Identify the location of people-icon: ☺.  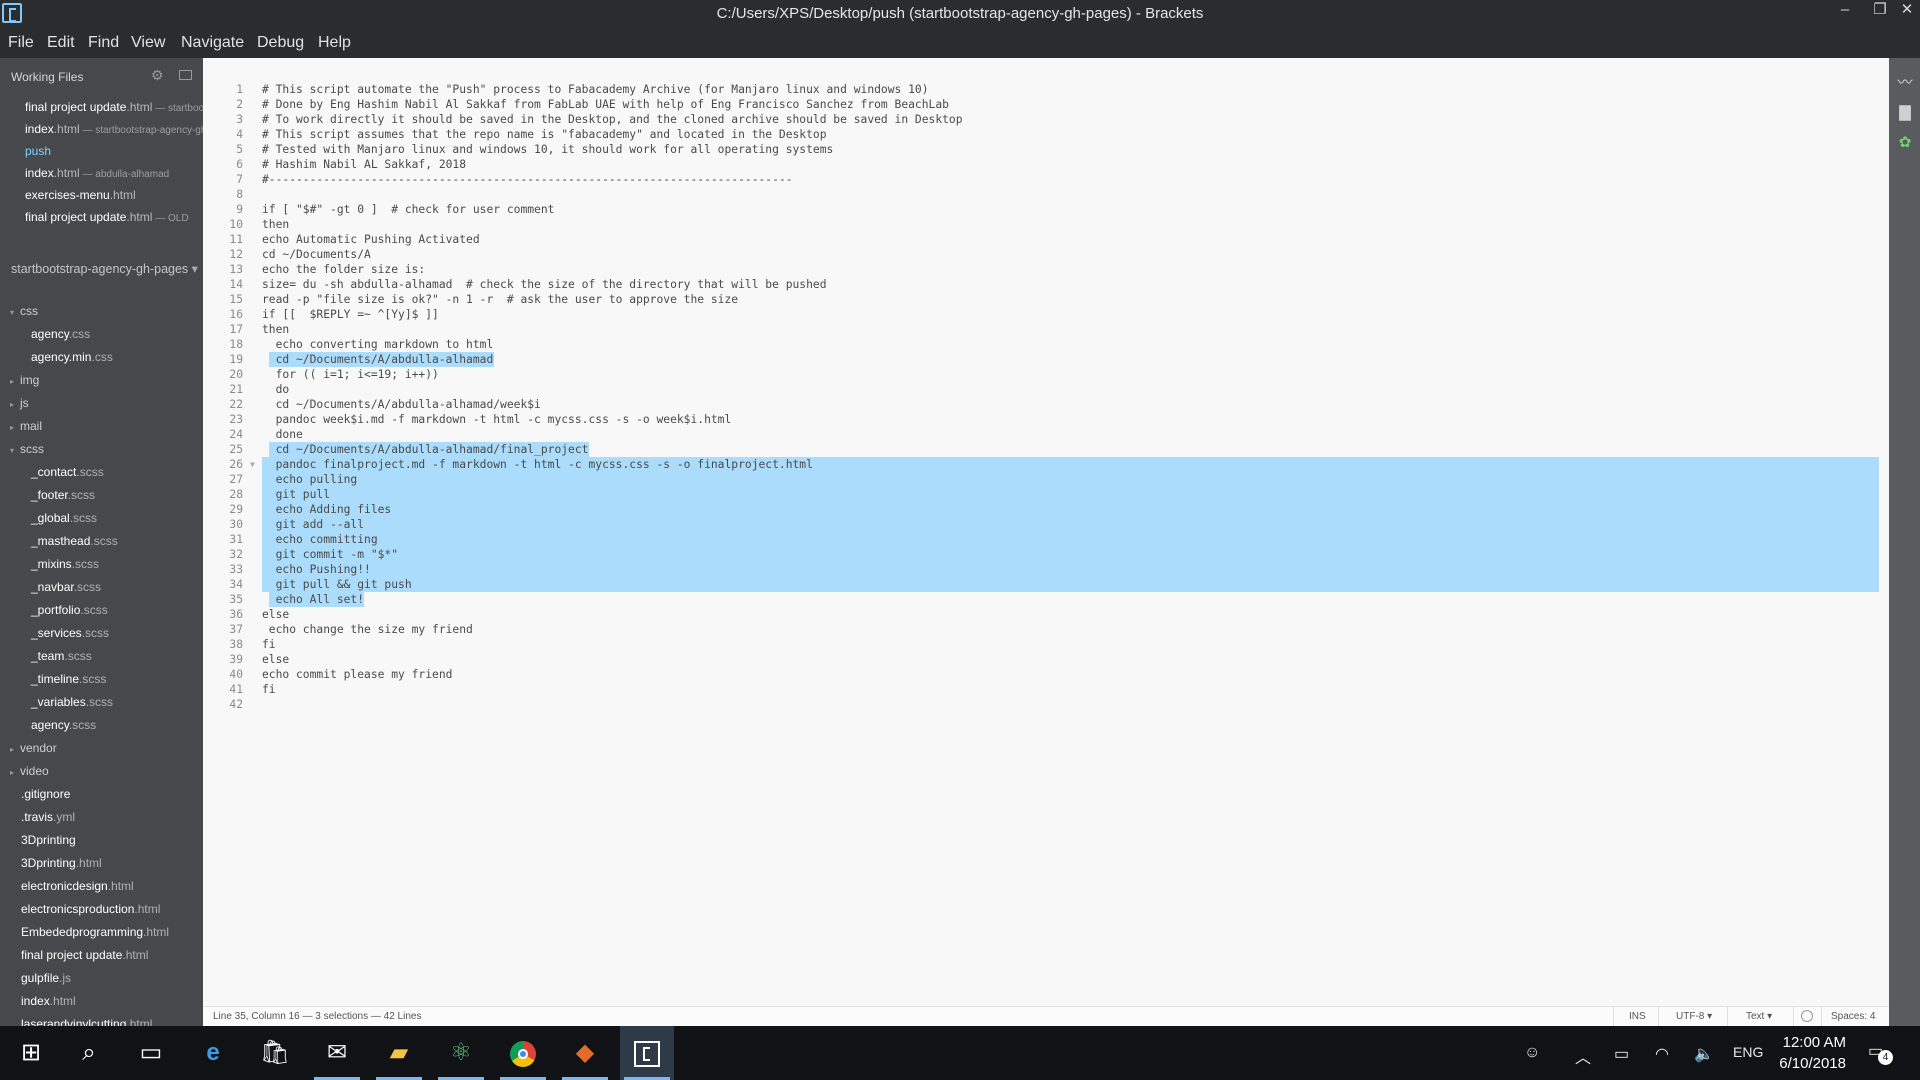
(1532, 1053).